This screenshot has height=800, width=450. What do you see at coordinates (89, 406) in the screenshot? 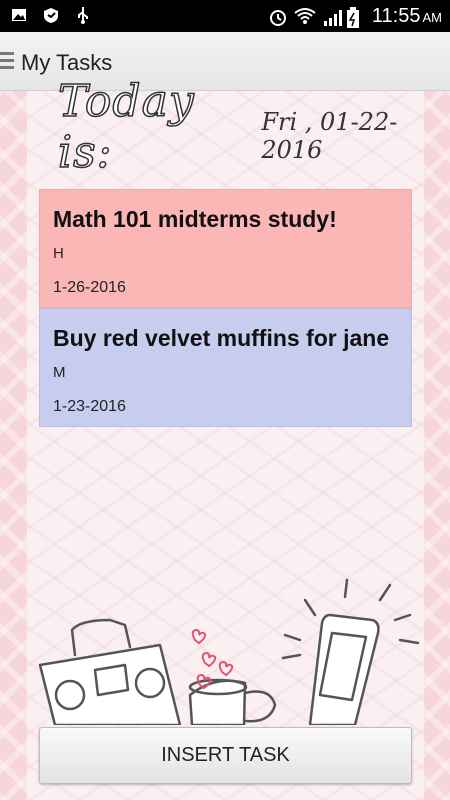
I see `task-due-date: 1-23-2016` at bounding box center [89, 406].